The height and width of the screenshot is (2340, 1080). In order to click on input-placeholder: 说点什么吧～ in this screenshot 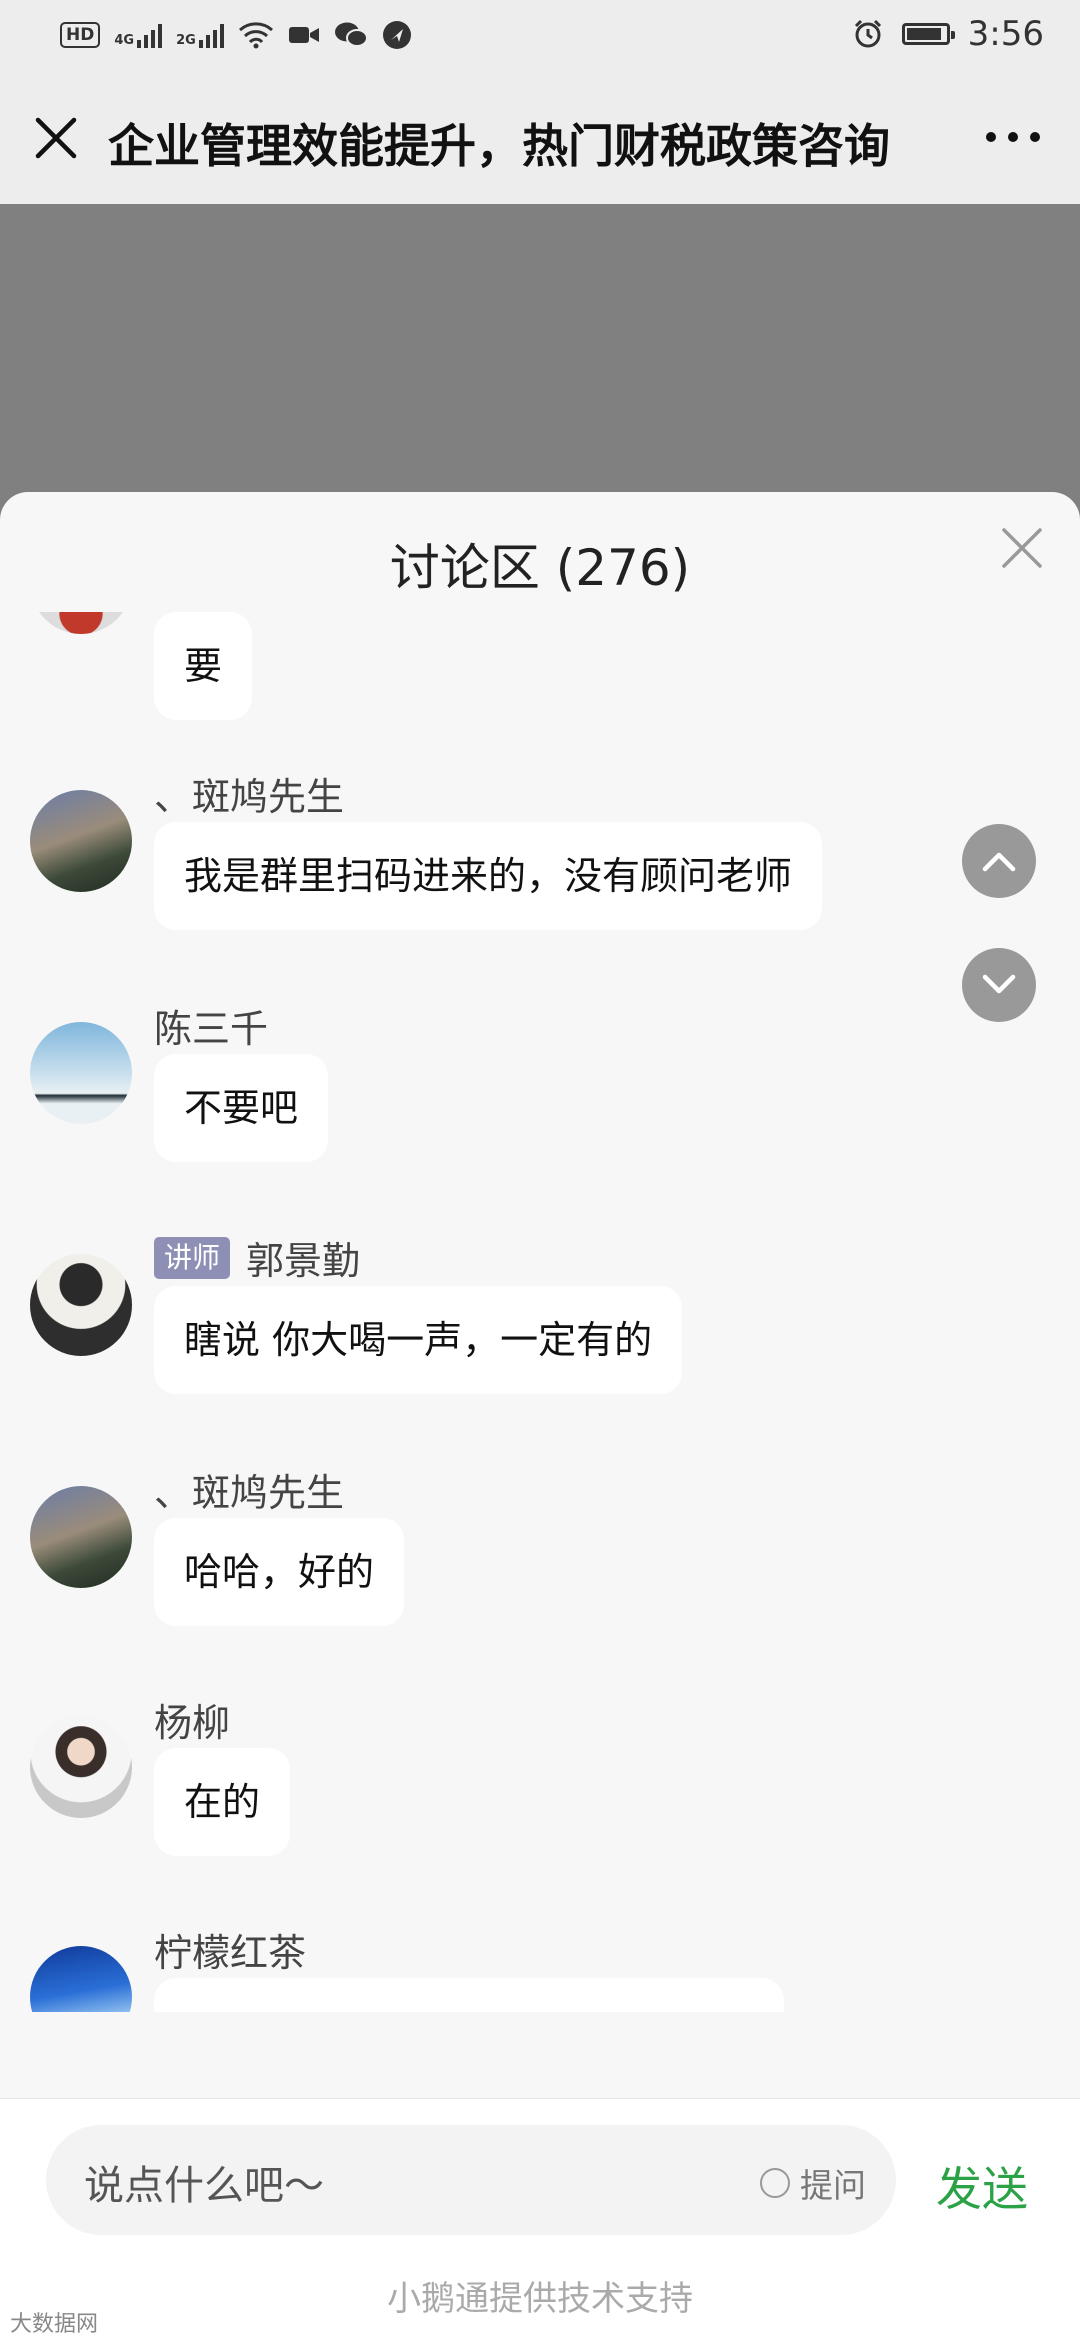, I will do `click(204, 2186)`.